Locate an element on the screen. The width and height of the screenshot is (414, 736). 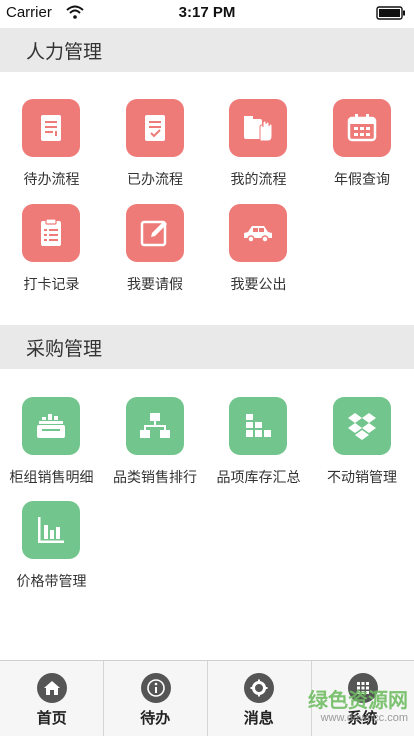
status-bar: Carrier 3:17 PM is located at coordinates (207, 14).